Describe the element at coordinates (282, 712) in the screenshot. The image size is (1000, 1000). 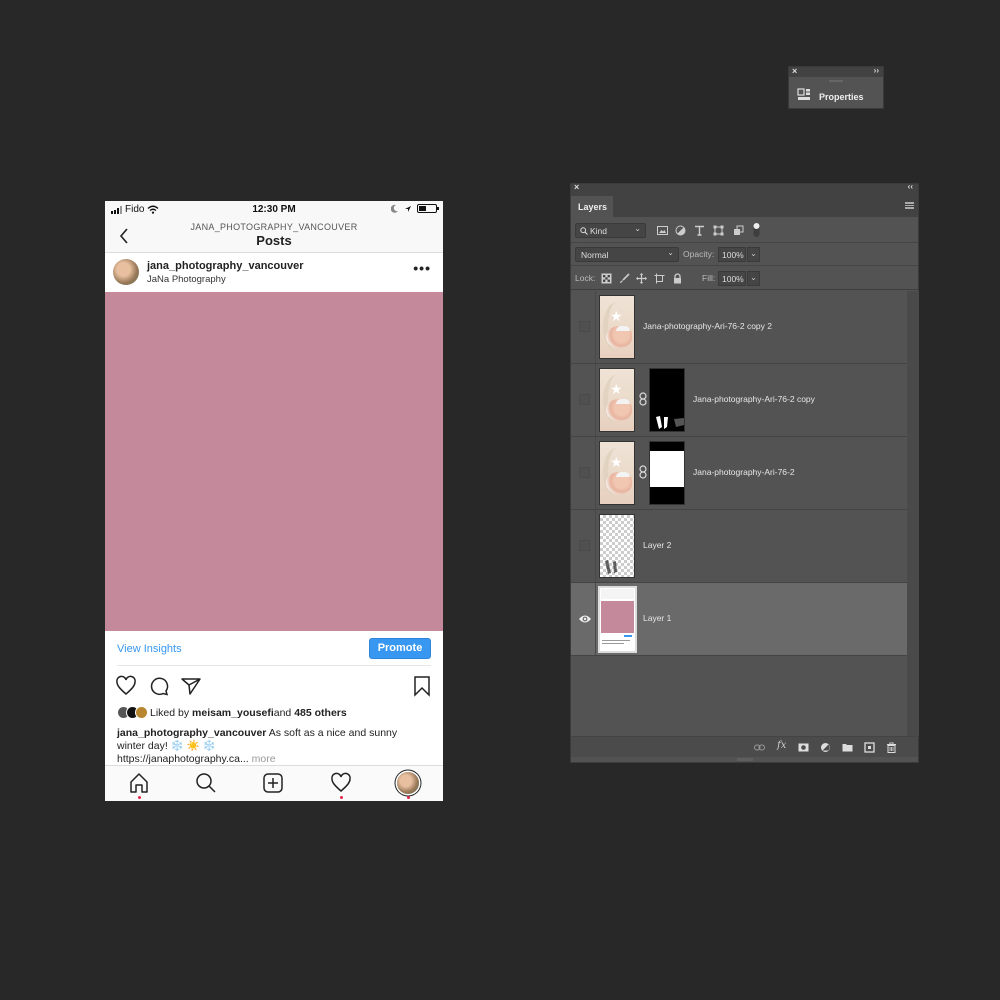
I see `likes-middle: and` at that location.